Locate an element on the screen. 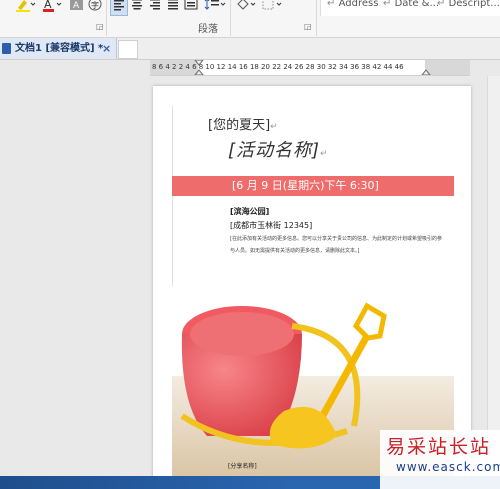 This screenshot has width=500, height=489. line-spacing-button is located at coordinates (215, 7).